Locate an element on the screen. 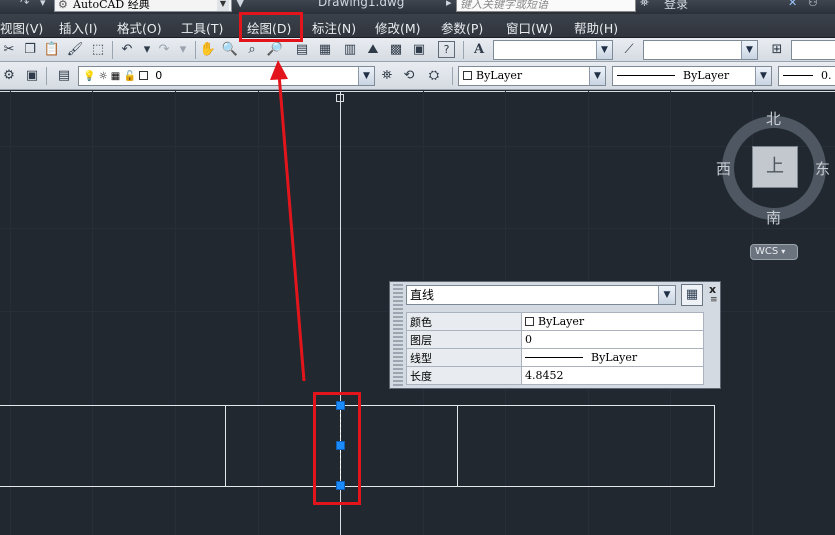 The height and width of the screenshot is (535, 835). menu-insert: 插入(I) is located at coordinates (78, 27).